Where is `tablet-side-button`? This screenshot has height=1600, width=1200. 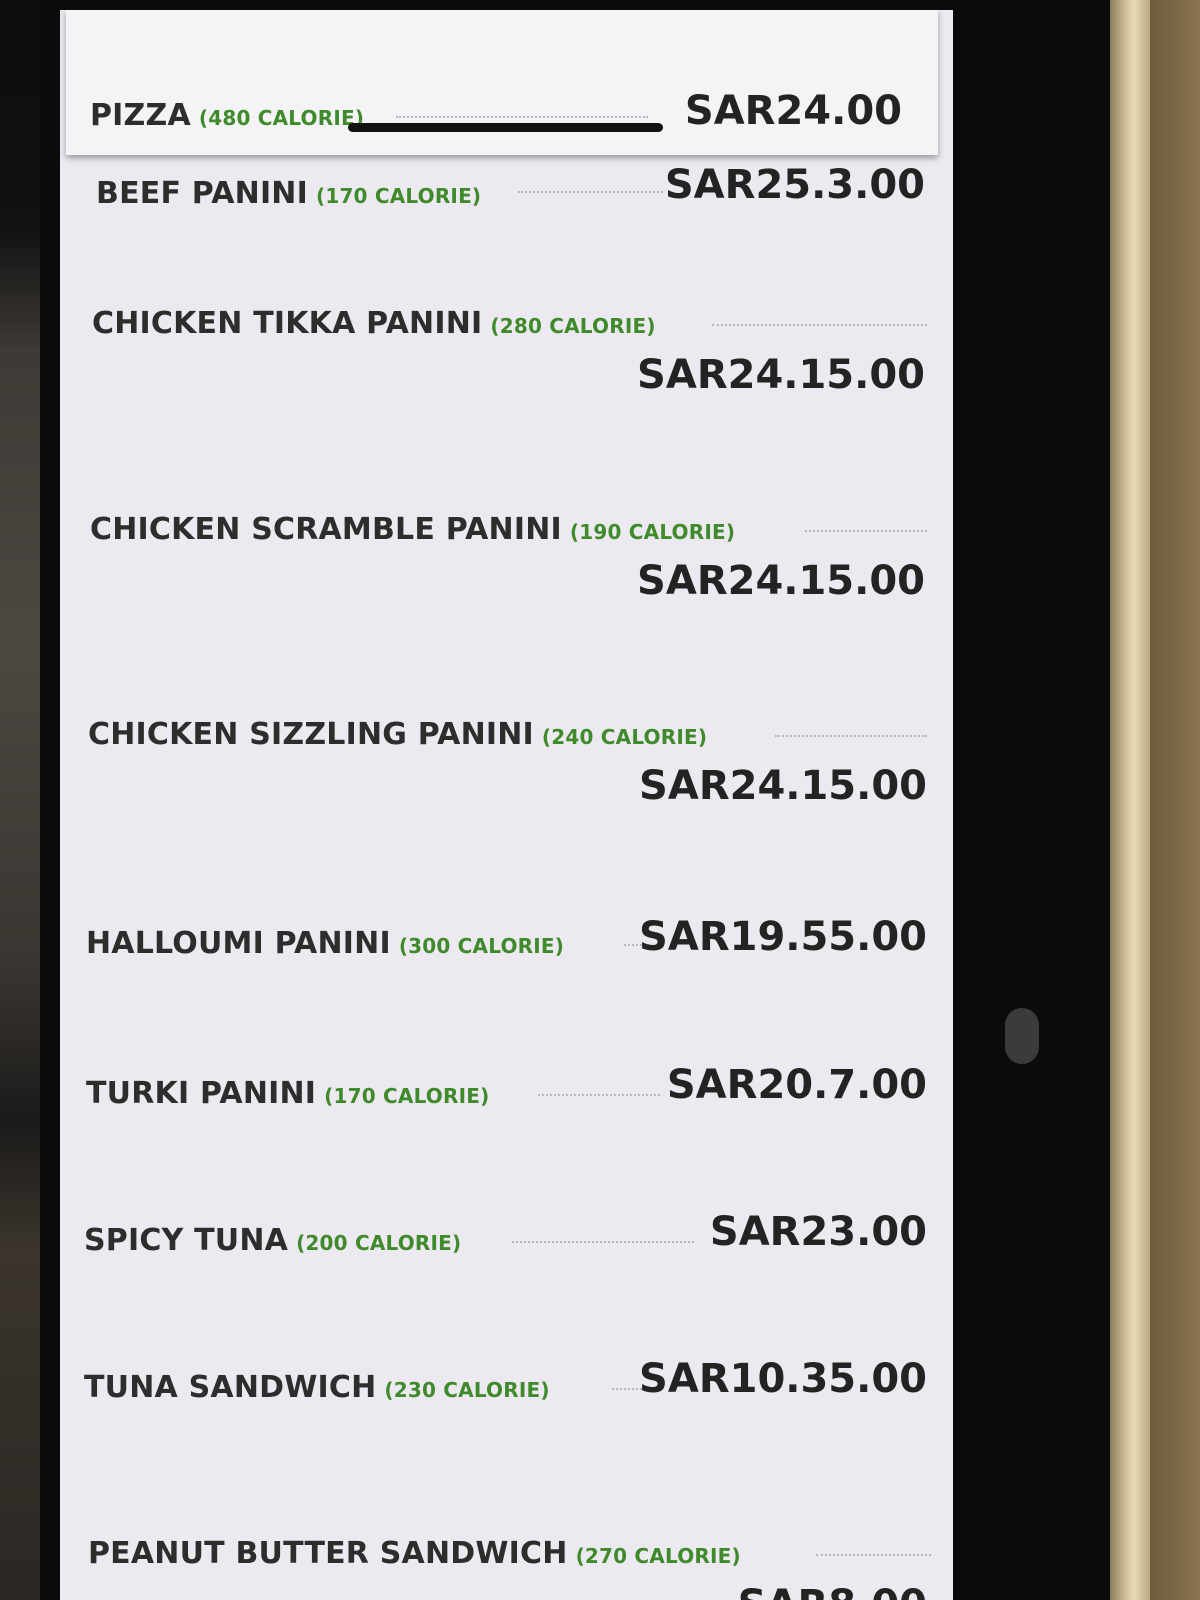
tablet-side-button is located at coordinates (1022, 1036).